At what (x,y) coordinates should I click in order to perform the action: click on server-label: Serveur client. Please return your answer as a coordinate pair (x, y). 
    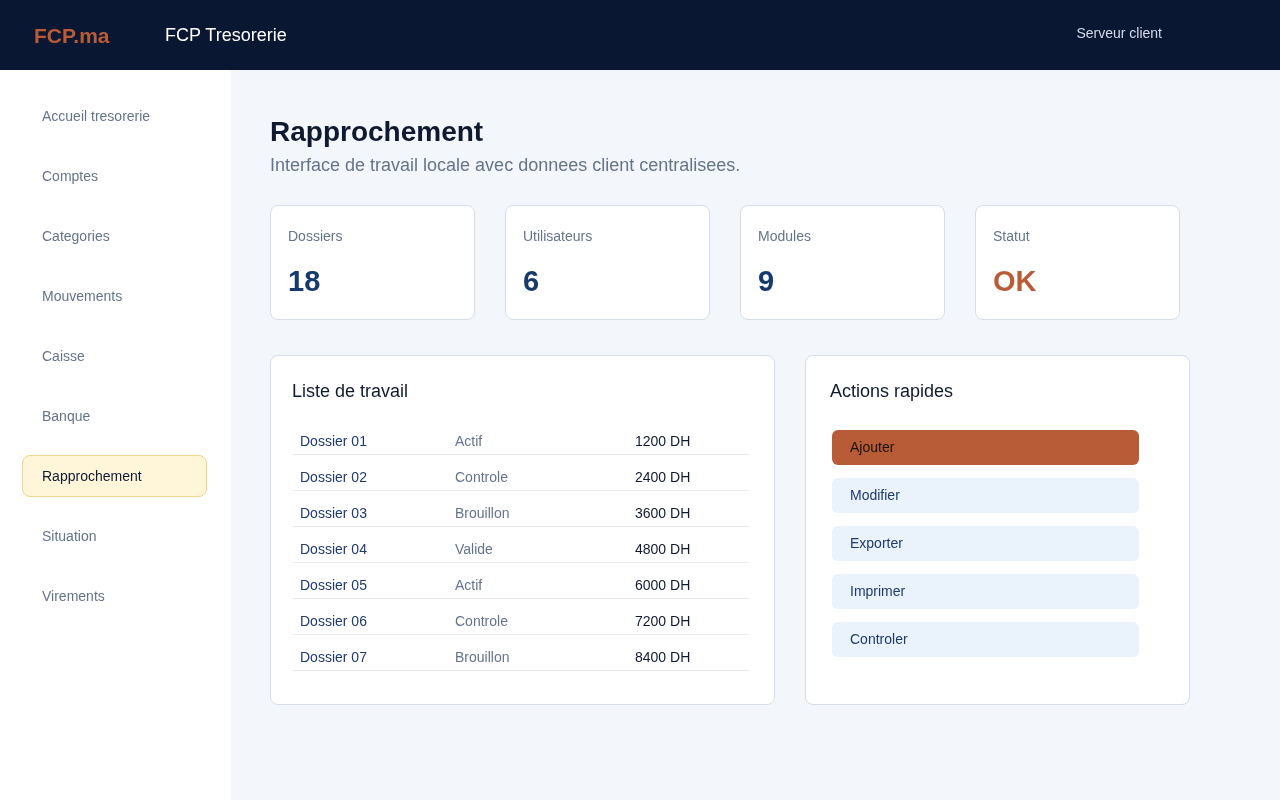
    Looking at the image, I should click on (1119, 33).